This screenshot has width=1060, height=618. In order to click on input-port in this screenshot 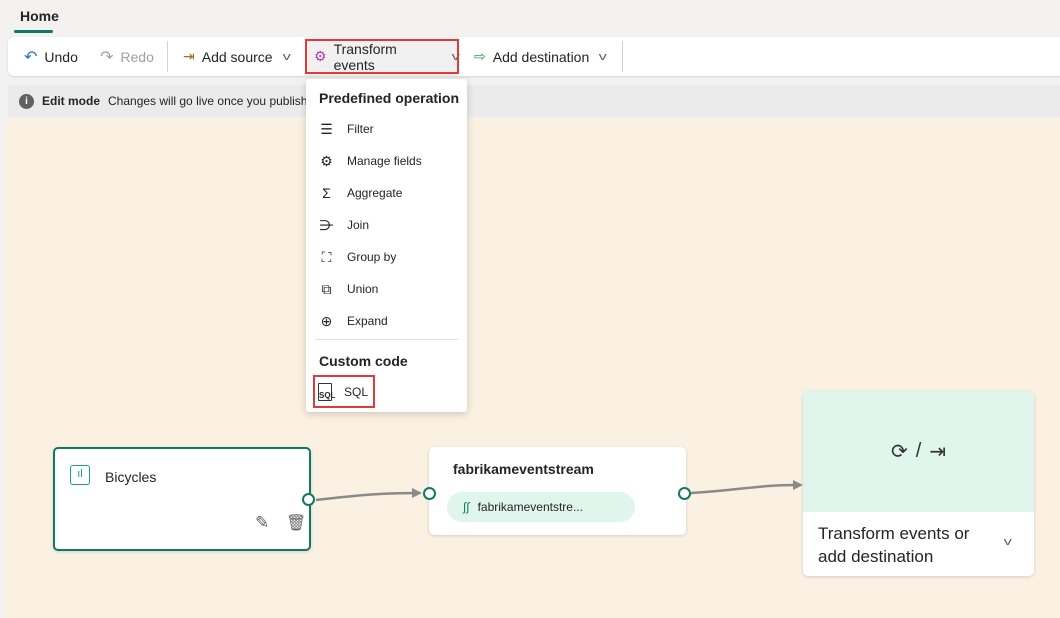, I will do `click(429, 493)`.